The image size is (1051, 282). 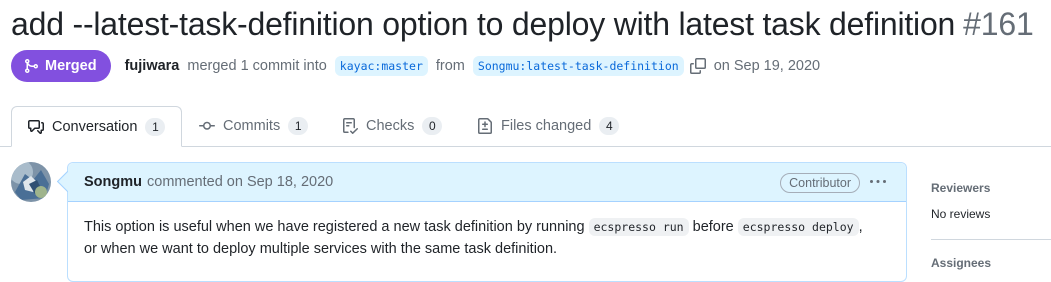 I want to click on pr-number: #161, so click(x=998, y=24).